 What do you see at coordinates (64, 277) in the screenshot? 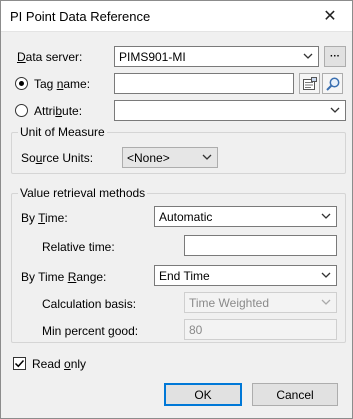
I see `by-time-range-label: By Time Range:` at bounding box center [64, 277].